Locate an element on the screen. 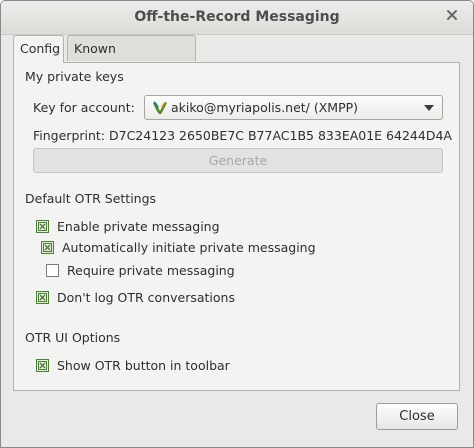 This screenshot has height=448, width=474. chevron-down-icon is located at coordinates (429, 108).